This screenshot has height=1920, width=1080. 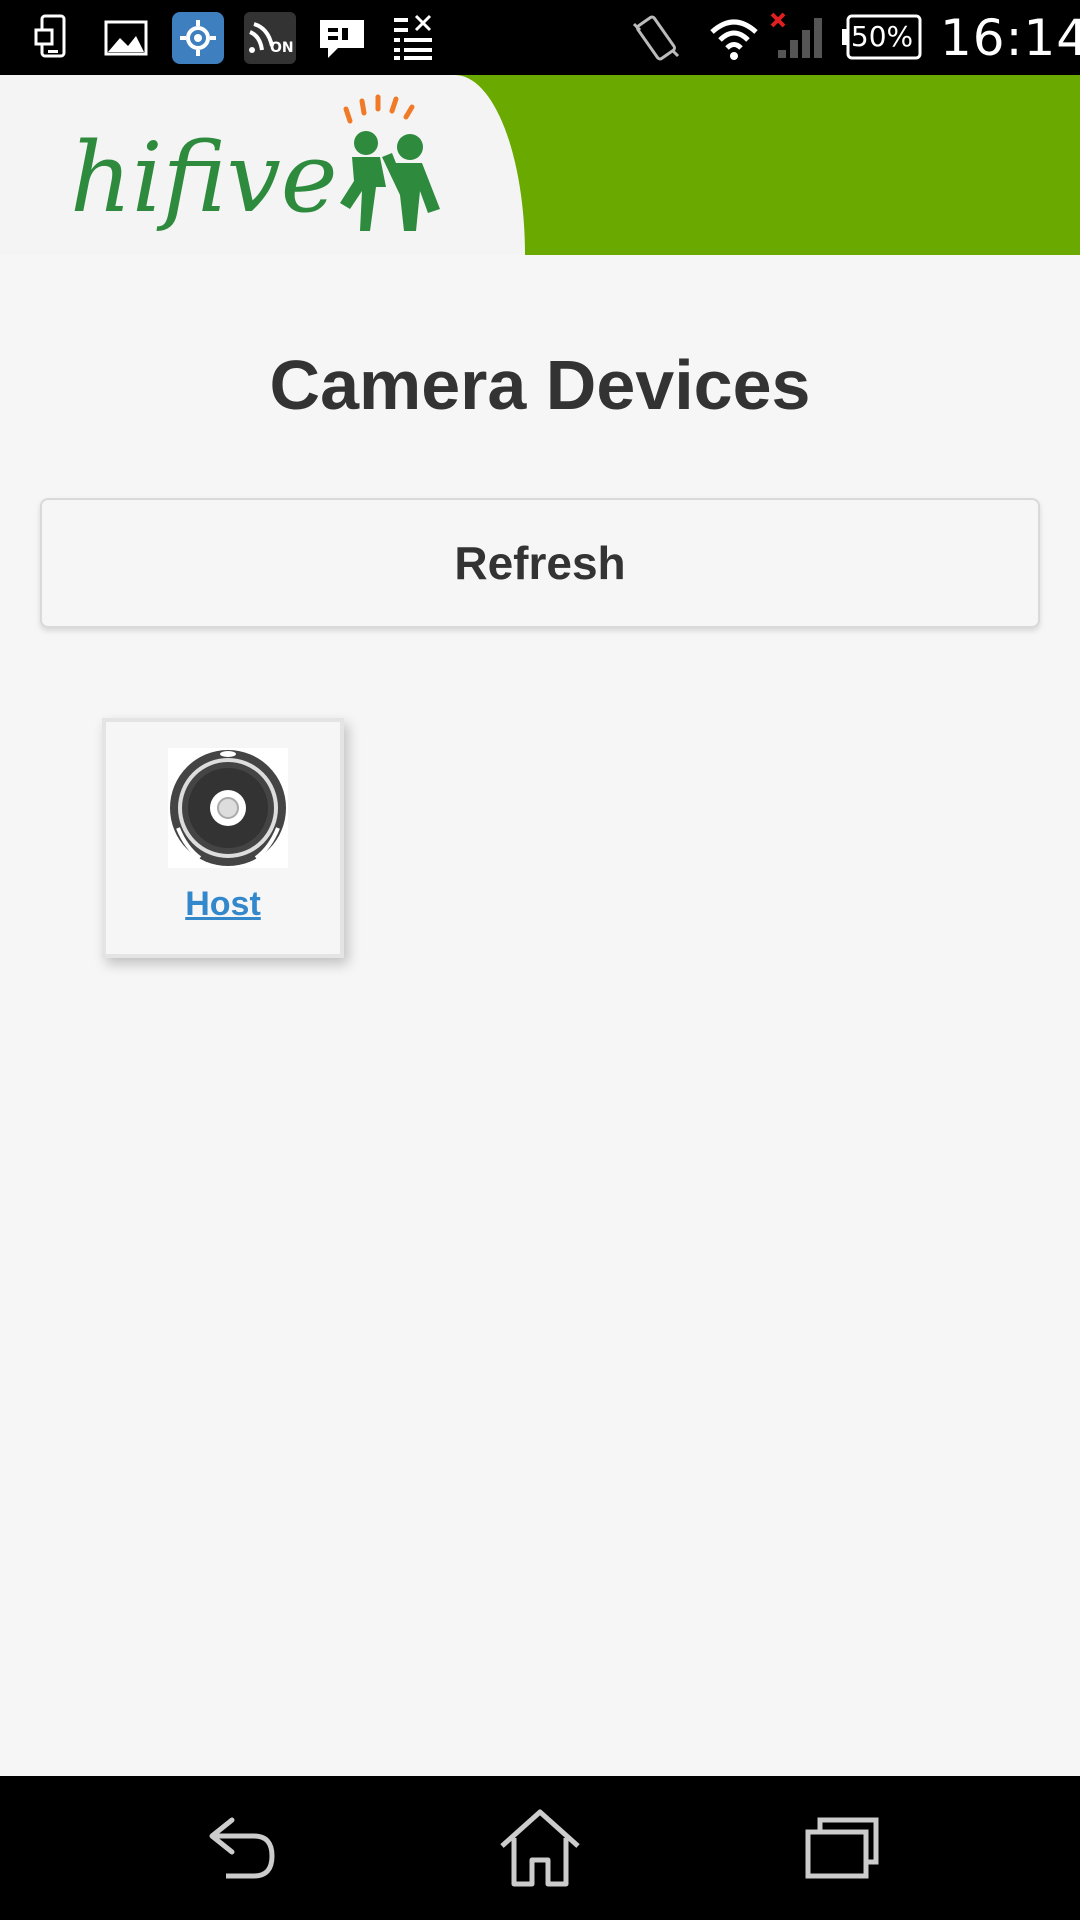 I want to click on hifive-logo: hifive, so click(x=255, y=164).